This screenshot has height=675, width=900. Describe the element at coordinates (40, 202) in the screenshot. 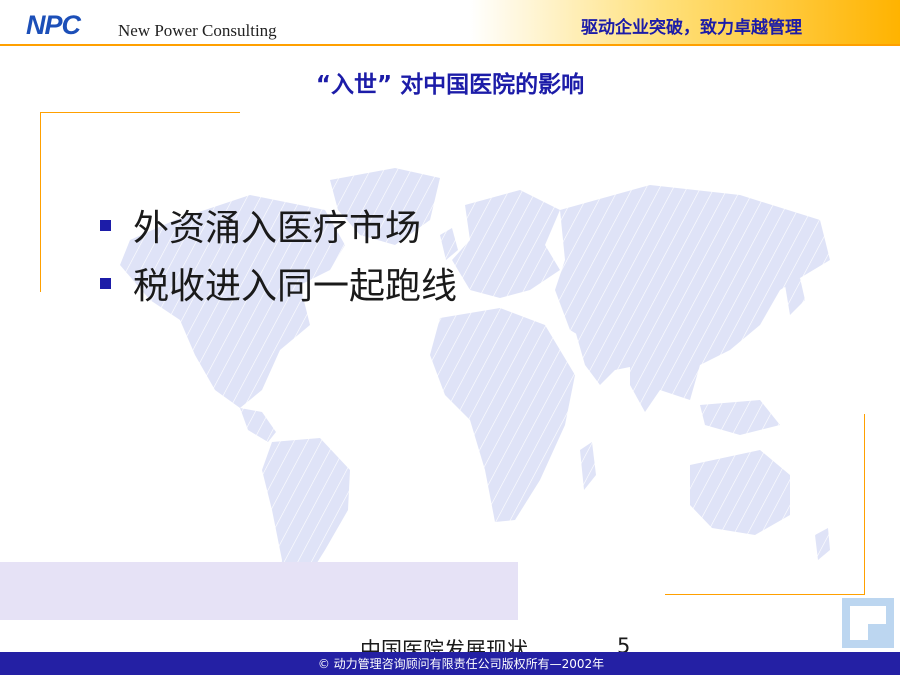

I see `frame-corner-top-left-v` at that location.